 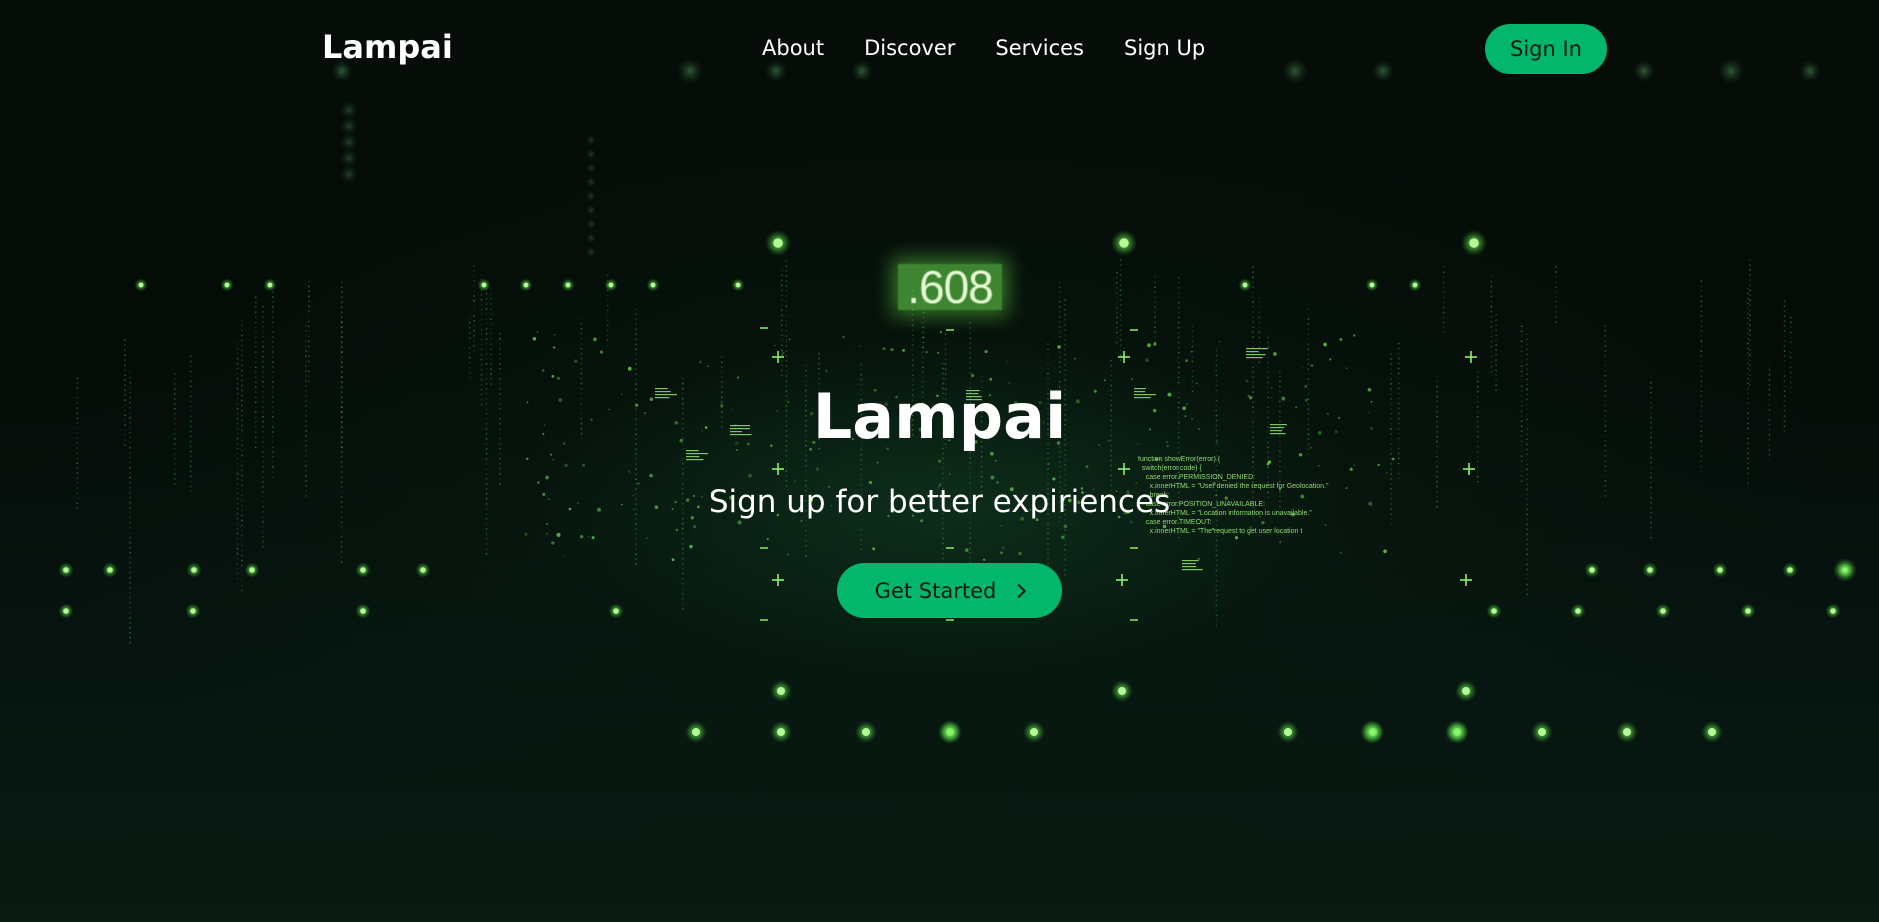 I want to click on nav-link-about: About, so click(x=793, y=48).